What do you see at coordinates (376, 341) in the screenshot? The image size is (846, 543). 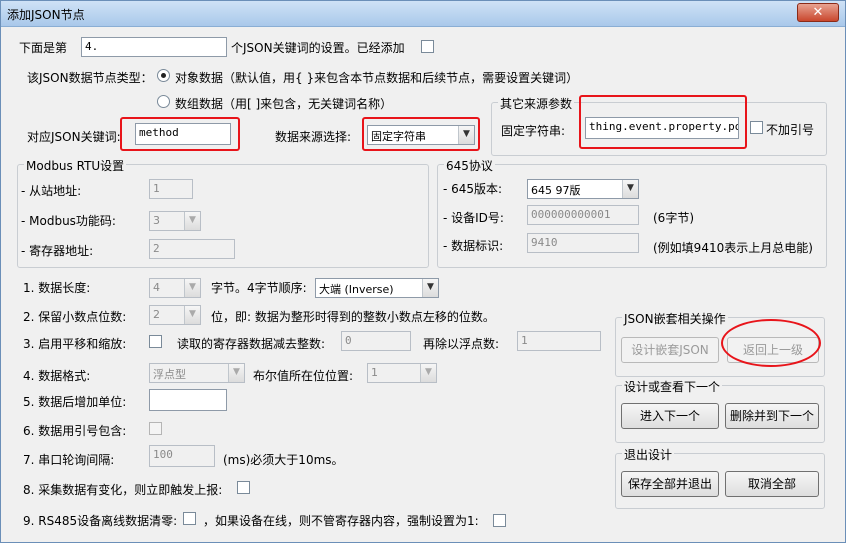 I see `subtract-field: 0` at bounding box center [376, 341].